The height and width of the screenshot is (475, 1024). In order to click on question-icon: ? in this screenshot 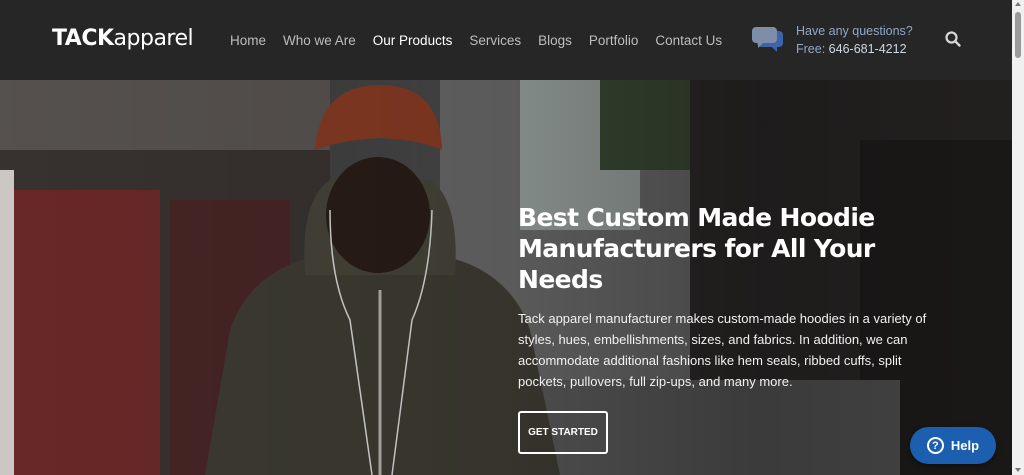, I will do `click(935, 445)`.